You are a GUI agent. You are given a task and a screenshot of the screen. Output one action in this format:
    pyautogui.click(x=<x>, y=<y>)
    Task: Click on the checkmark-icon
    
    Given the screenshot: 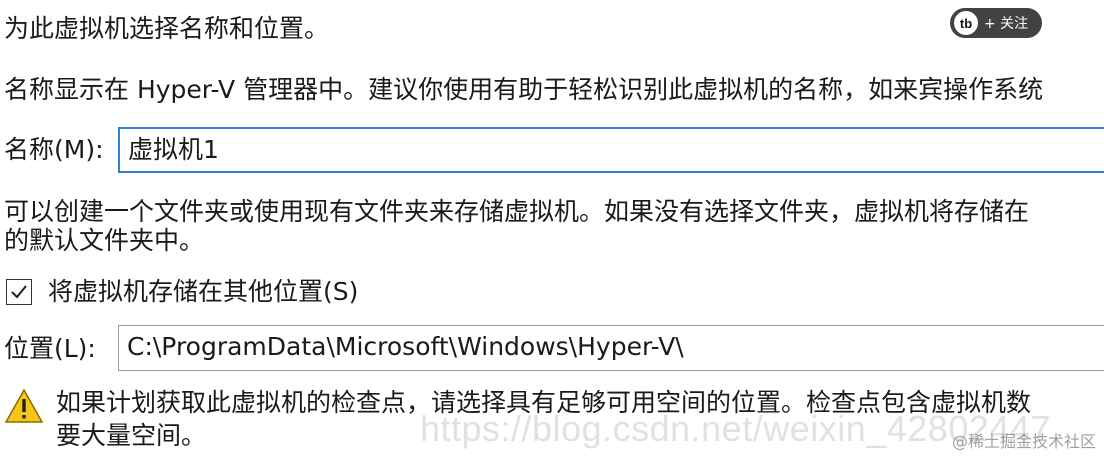 What is the action you would take?
    pyautogui.click(x=19, y=292)
    